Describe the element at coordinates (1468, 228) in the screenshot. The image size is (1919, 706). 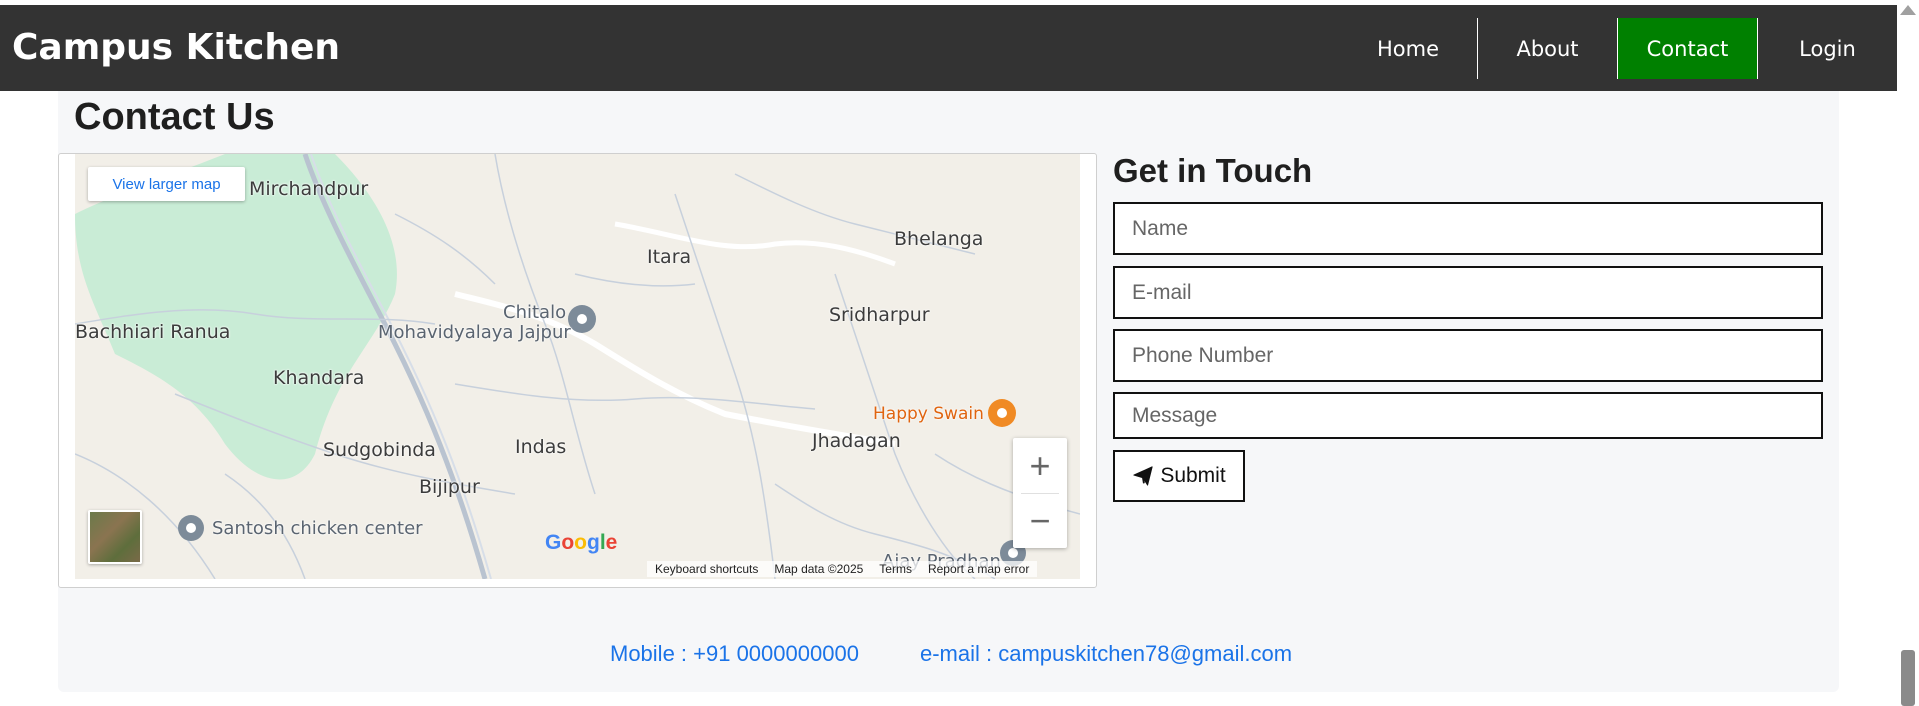
I see `name-input: Name` at that location.